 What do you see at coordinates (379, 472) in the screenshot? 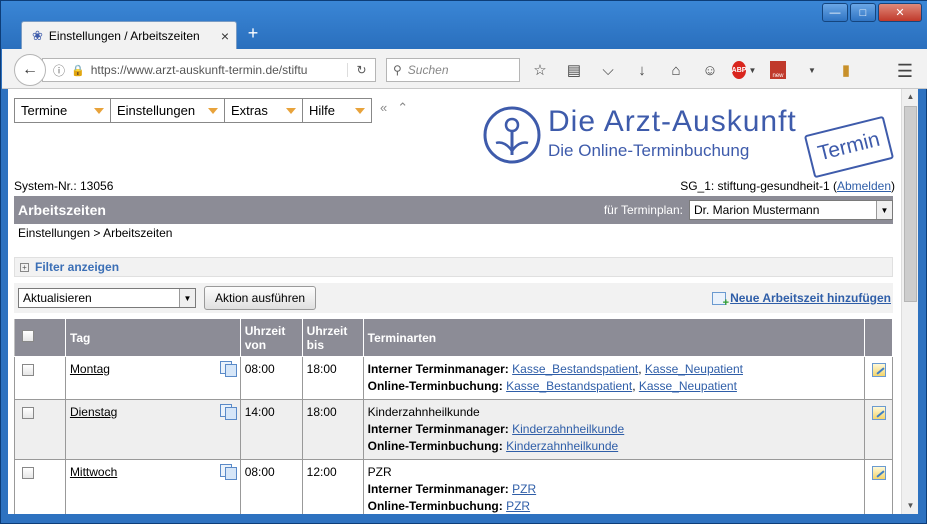
I see `plain-type: PZR` at bounding box center [379, 472].